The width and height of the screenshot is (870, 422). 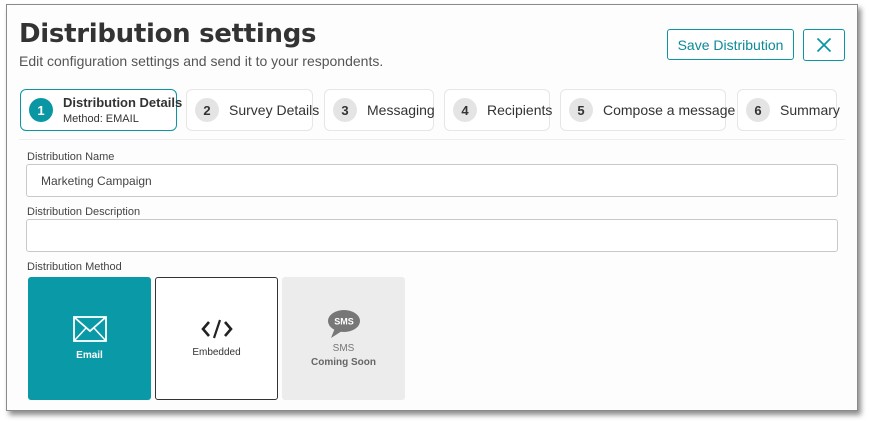 What do you see at coordinates (101, 119) in the screenshot?
I see `step-sublabel: Method: EMAIL` at bounding box center [101, 119].